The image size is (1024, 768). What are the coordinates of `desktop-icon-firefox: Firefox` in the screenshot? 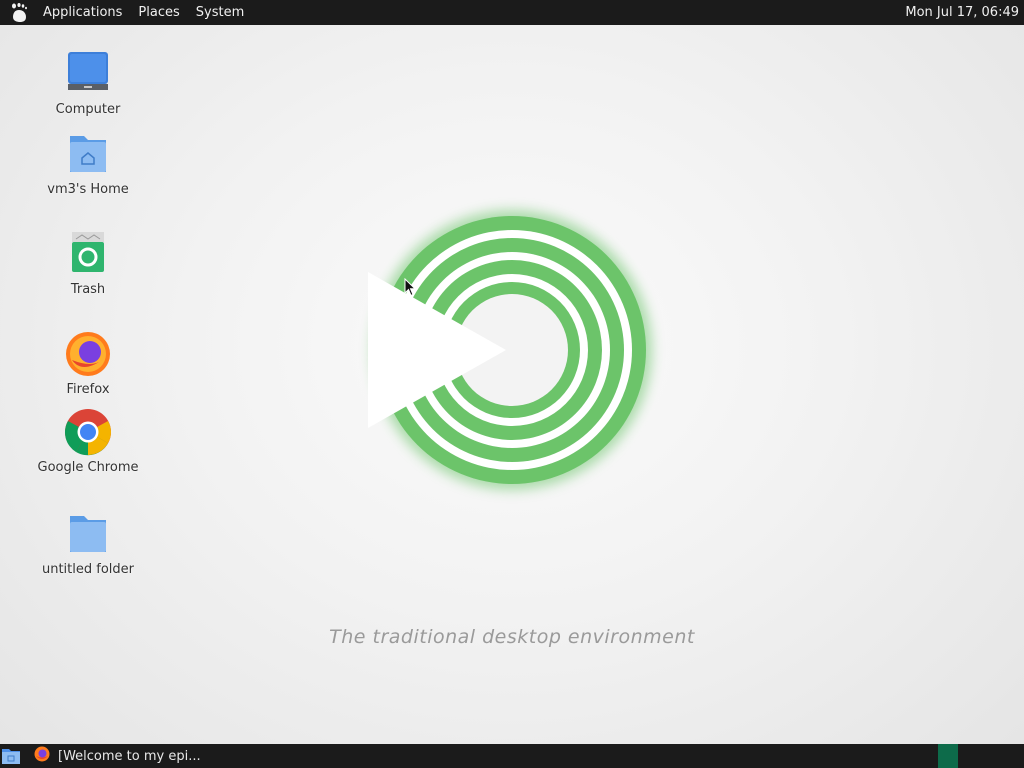 It's located at (88, 363).